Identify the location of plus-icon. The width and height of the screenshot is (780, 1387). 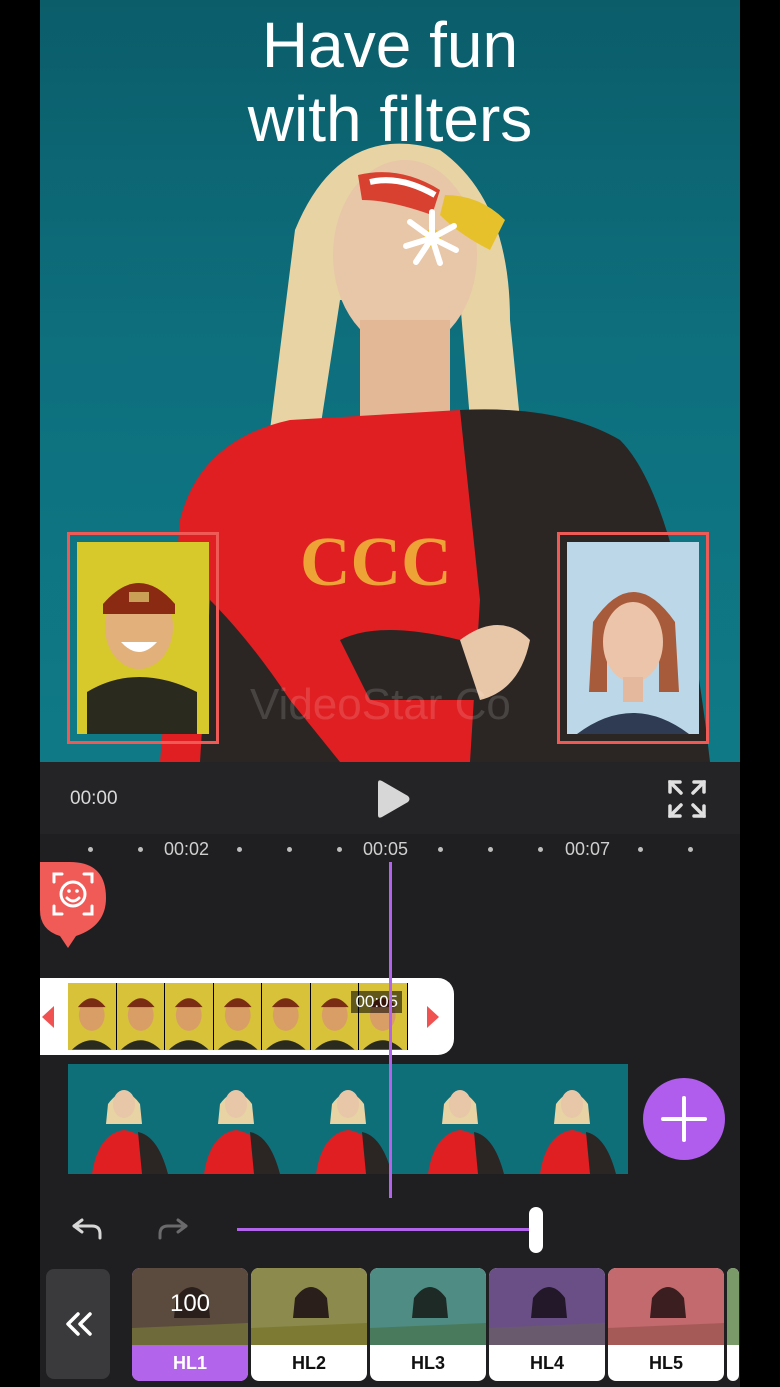
(684, 1119).